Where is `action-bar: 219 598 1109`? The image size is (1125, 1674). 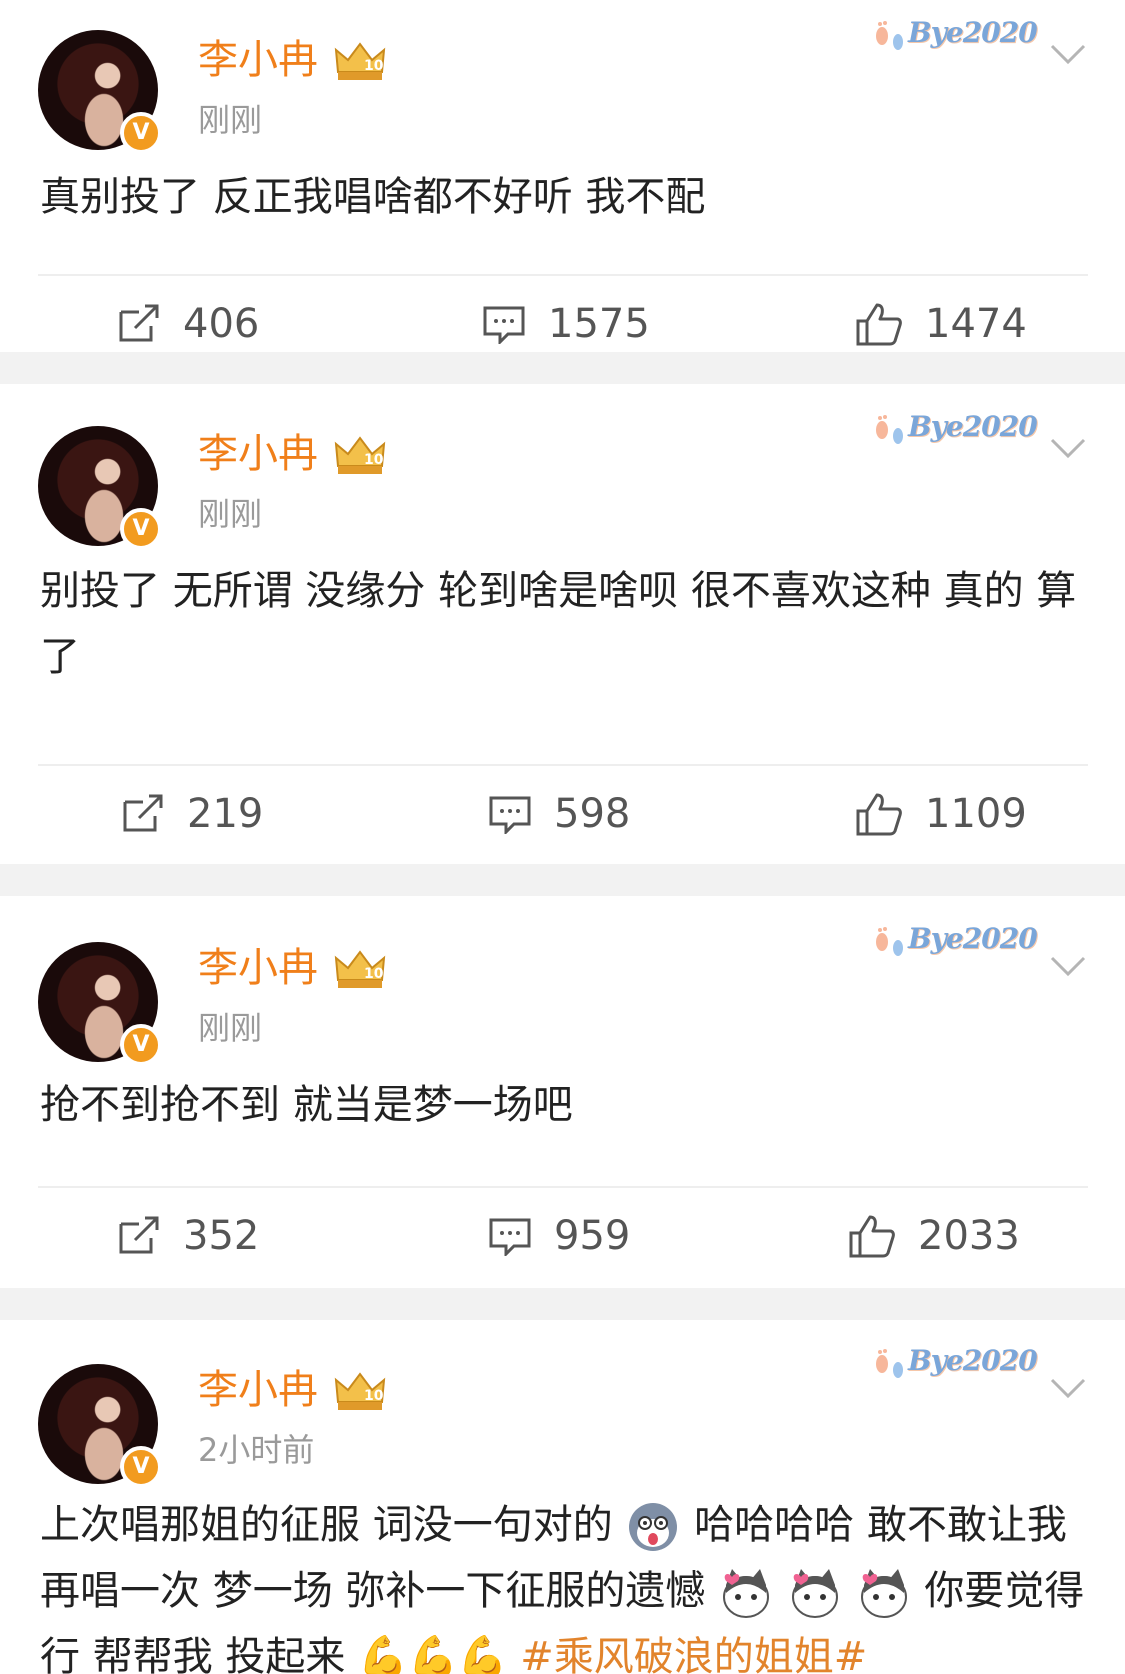
action-bar: 219 598 1109 is located at coordinates (562, 814).